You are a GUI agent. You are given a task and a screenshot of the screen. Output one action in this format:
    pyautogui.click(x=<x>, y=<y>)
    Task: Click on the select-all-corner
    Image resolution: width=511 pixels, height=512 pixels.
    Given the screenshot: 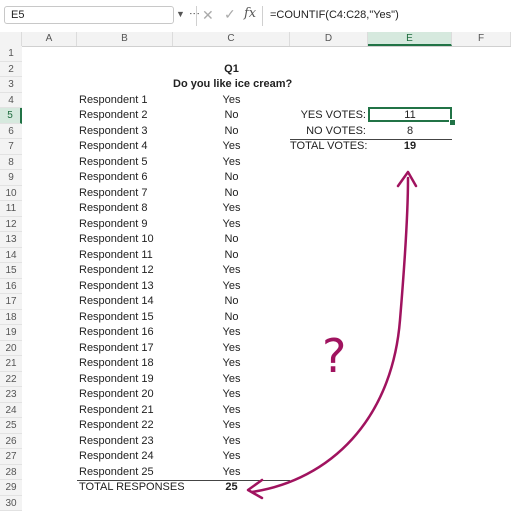 What is the action you would take?
    pyautogui.click(x=11, y=39)
    